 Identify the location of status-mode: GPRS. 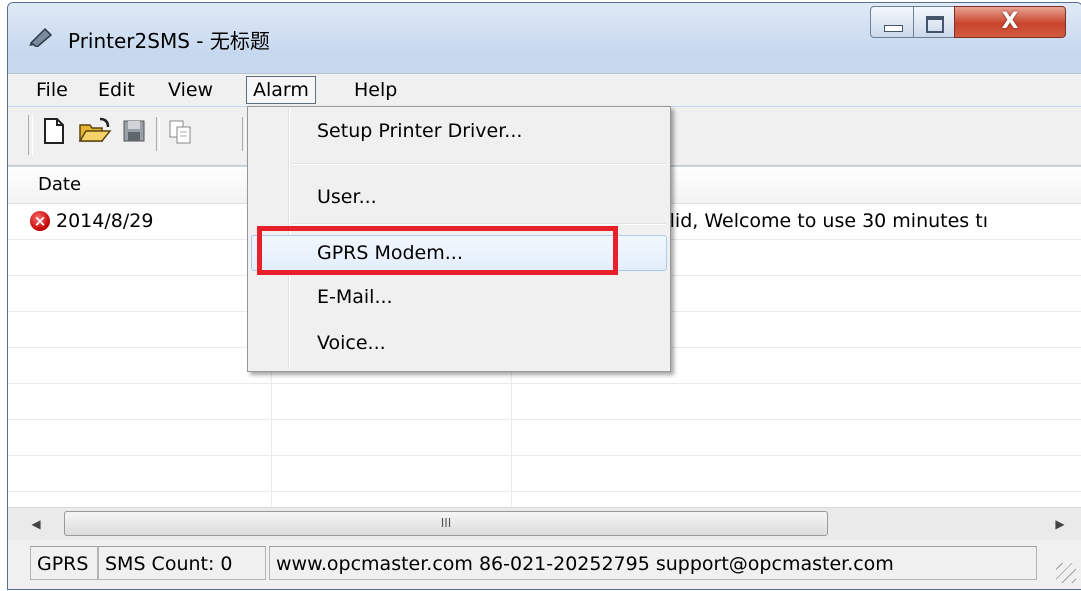
(64, 563).